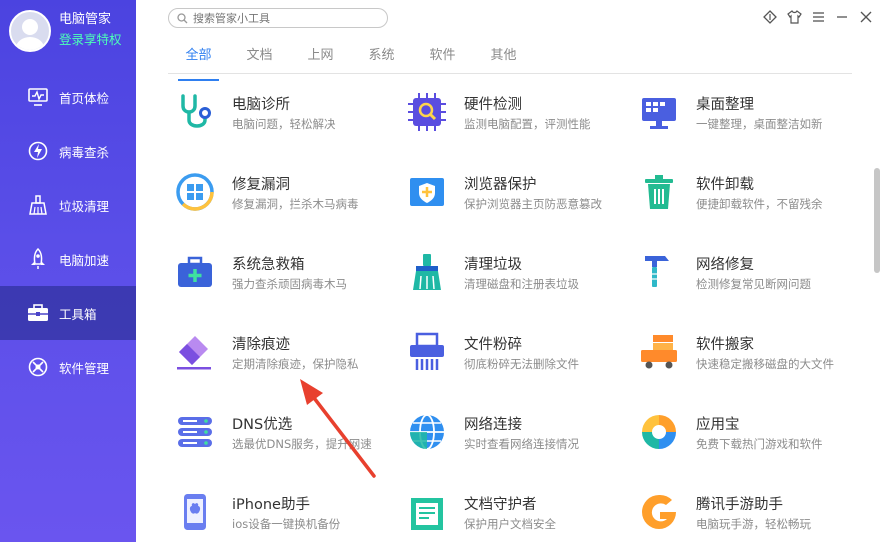 This screenshot has height=542, width=882. I want to click on menu-icon, so click(818, 17).